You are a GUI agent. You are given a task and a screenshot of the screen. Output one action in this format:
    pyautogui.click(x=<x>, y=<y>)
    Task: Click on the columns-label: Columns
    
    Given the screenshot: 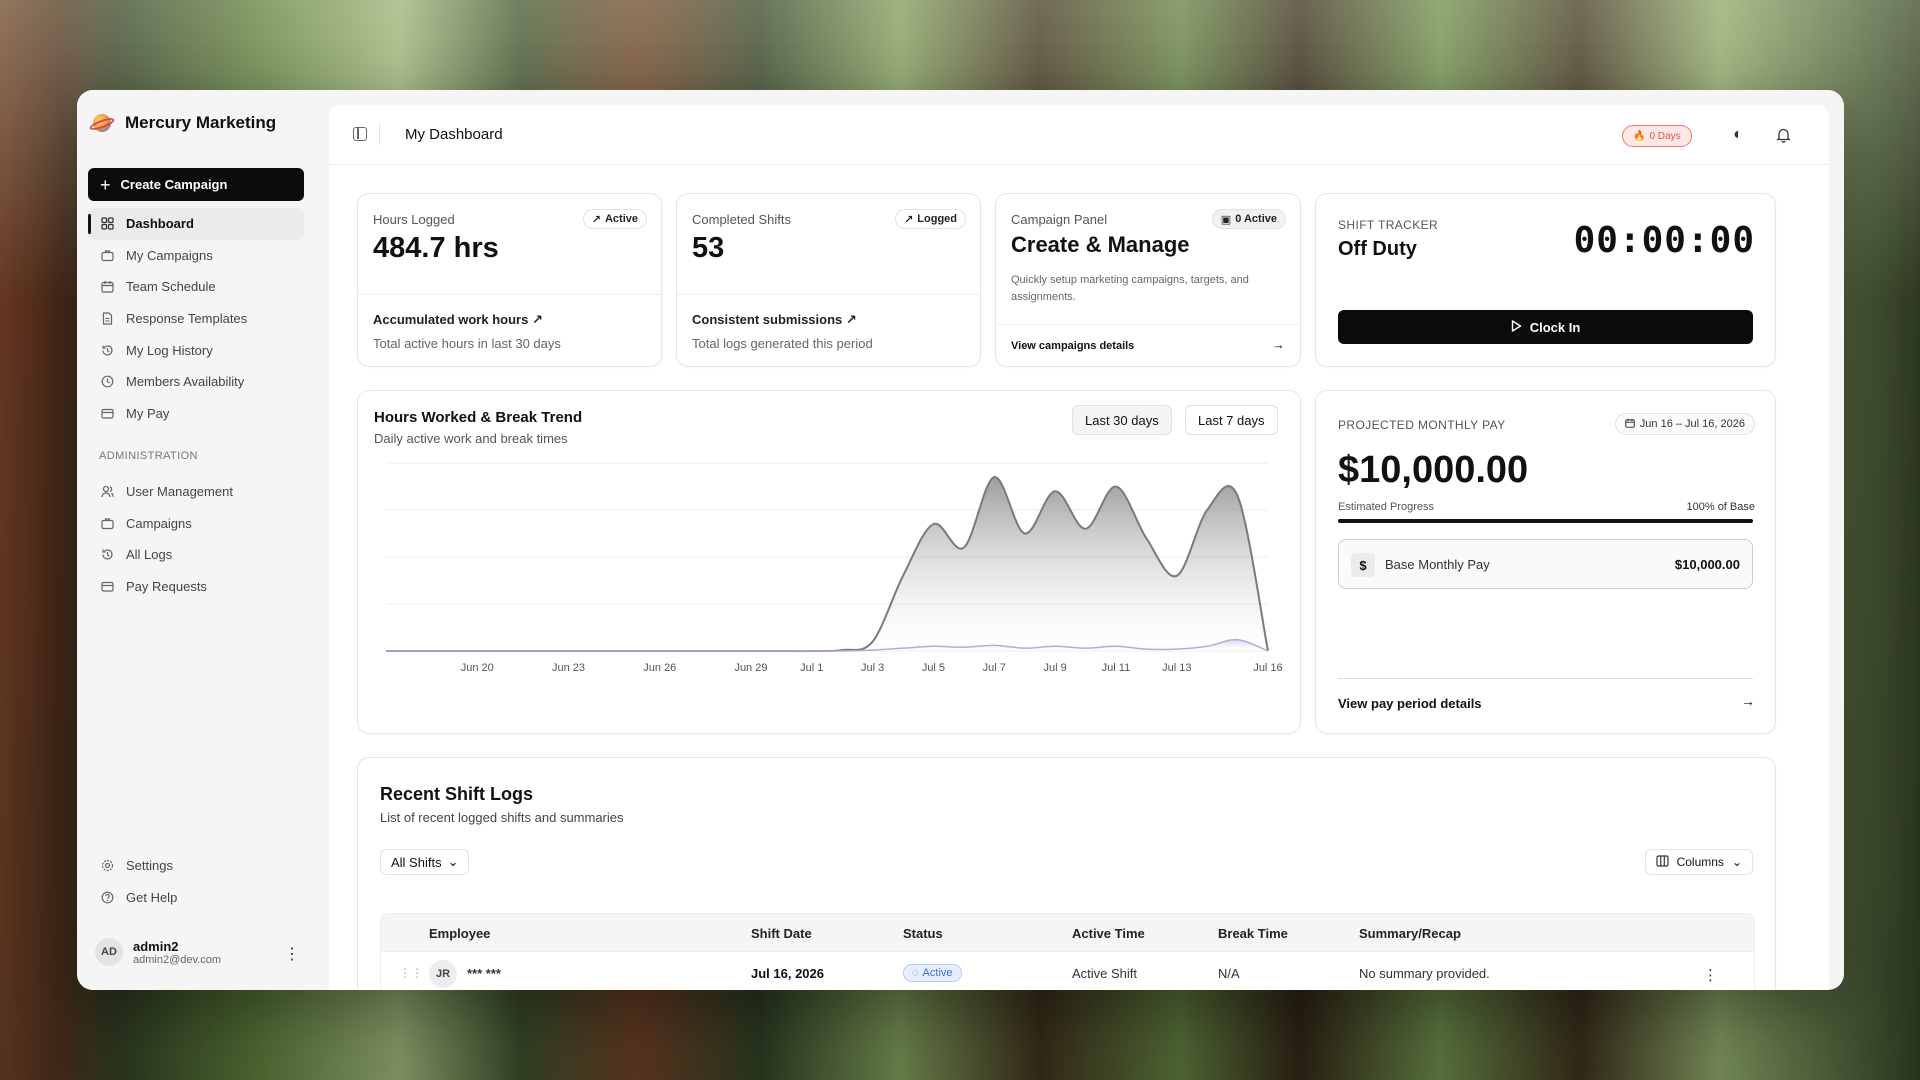 What is the action you would take?
    pyautogui.click(x=1700, y=862)
    